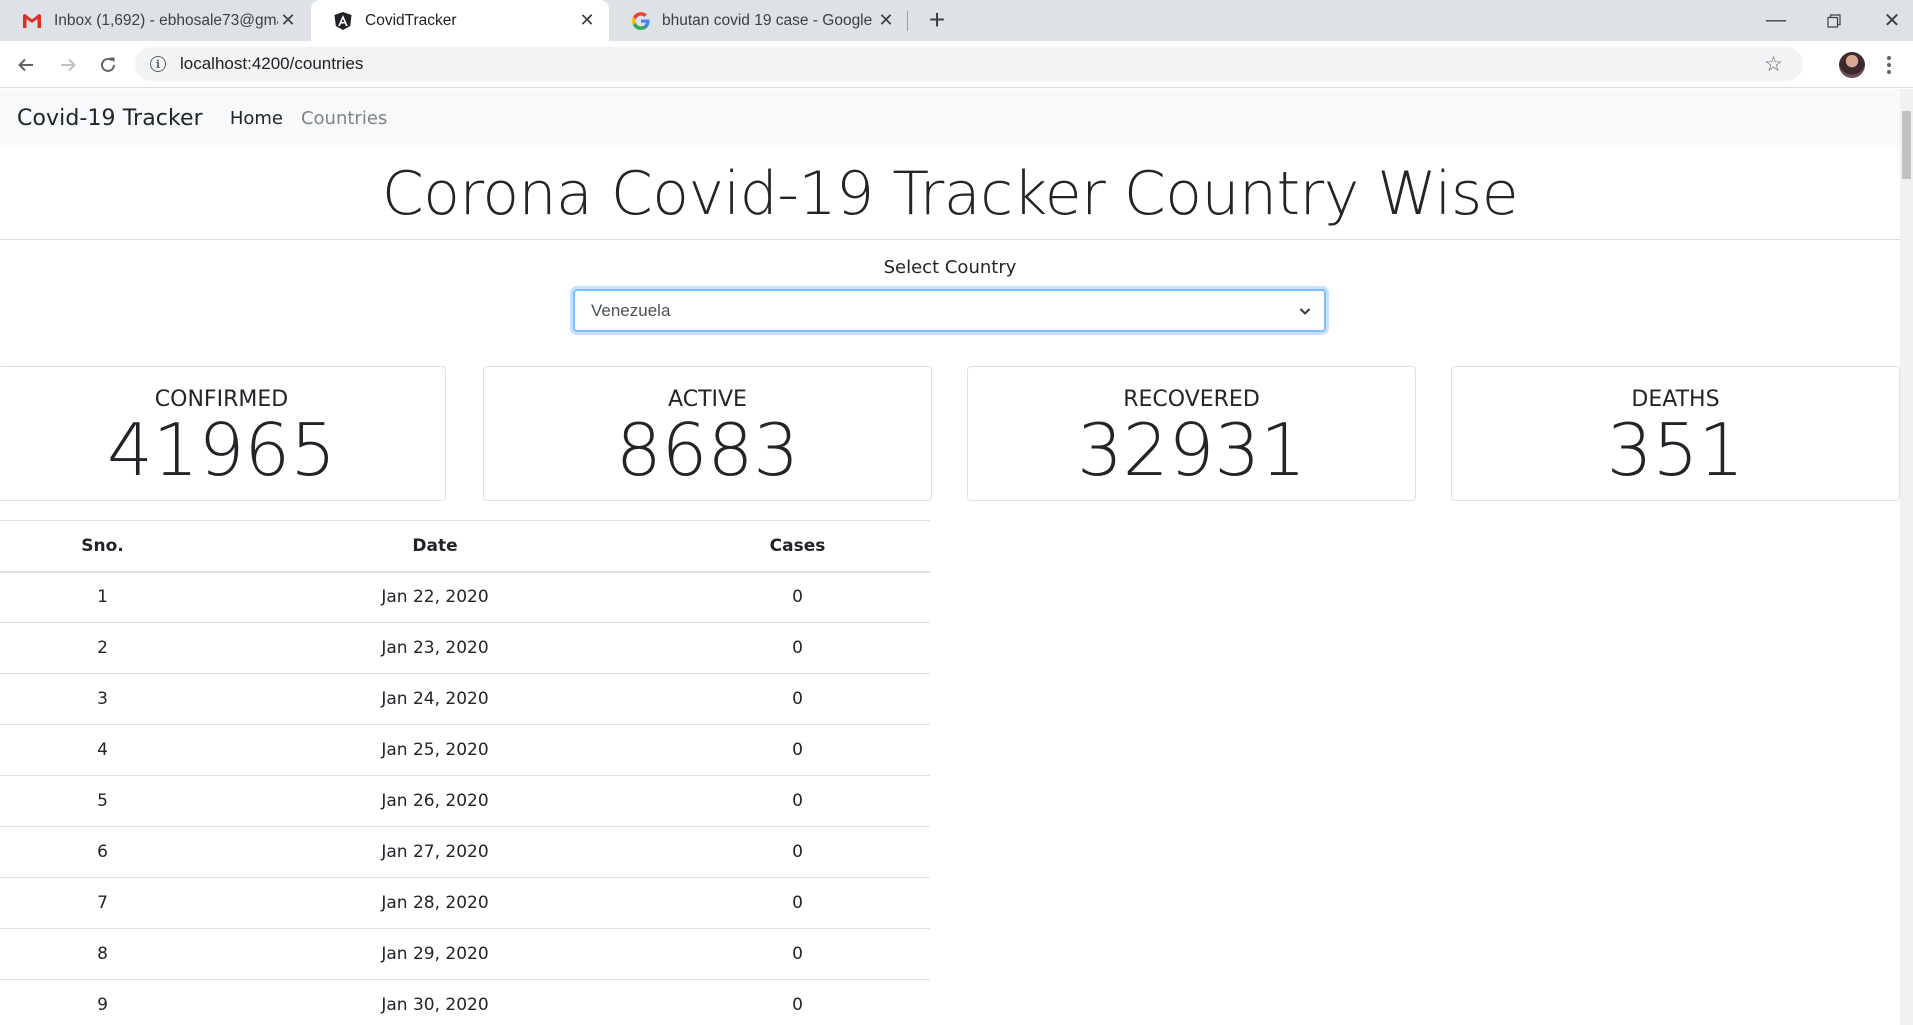 This screenshot has height=1025, width=1913. I want to click on stat-value: 32931, so click(1191, 450).